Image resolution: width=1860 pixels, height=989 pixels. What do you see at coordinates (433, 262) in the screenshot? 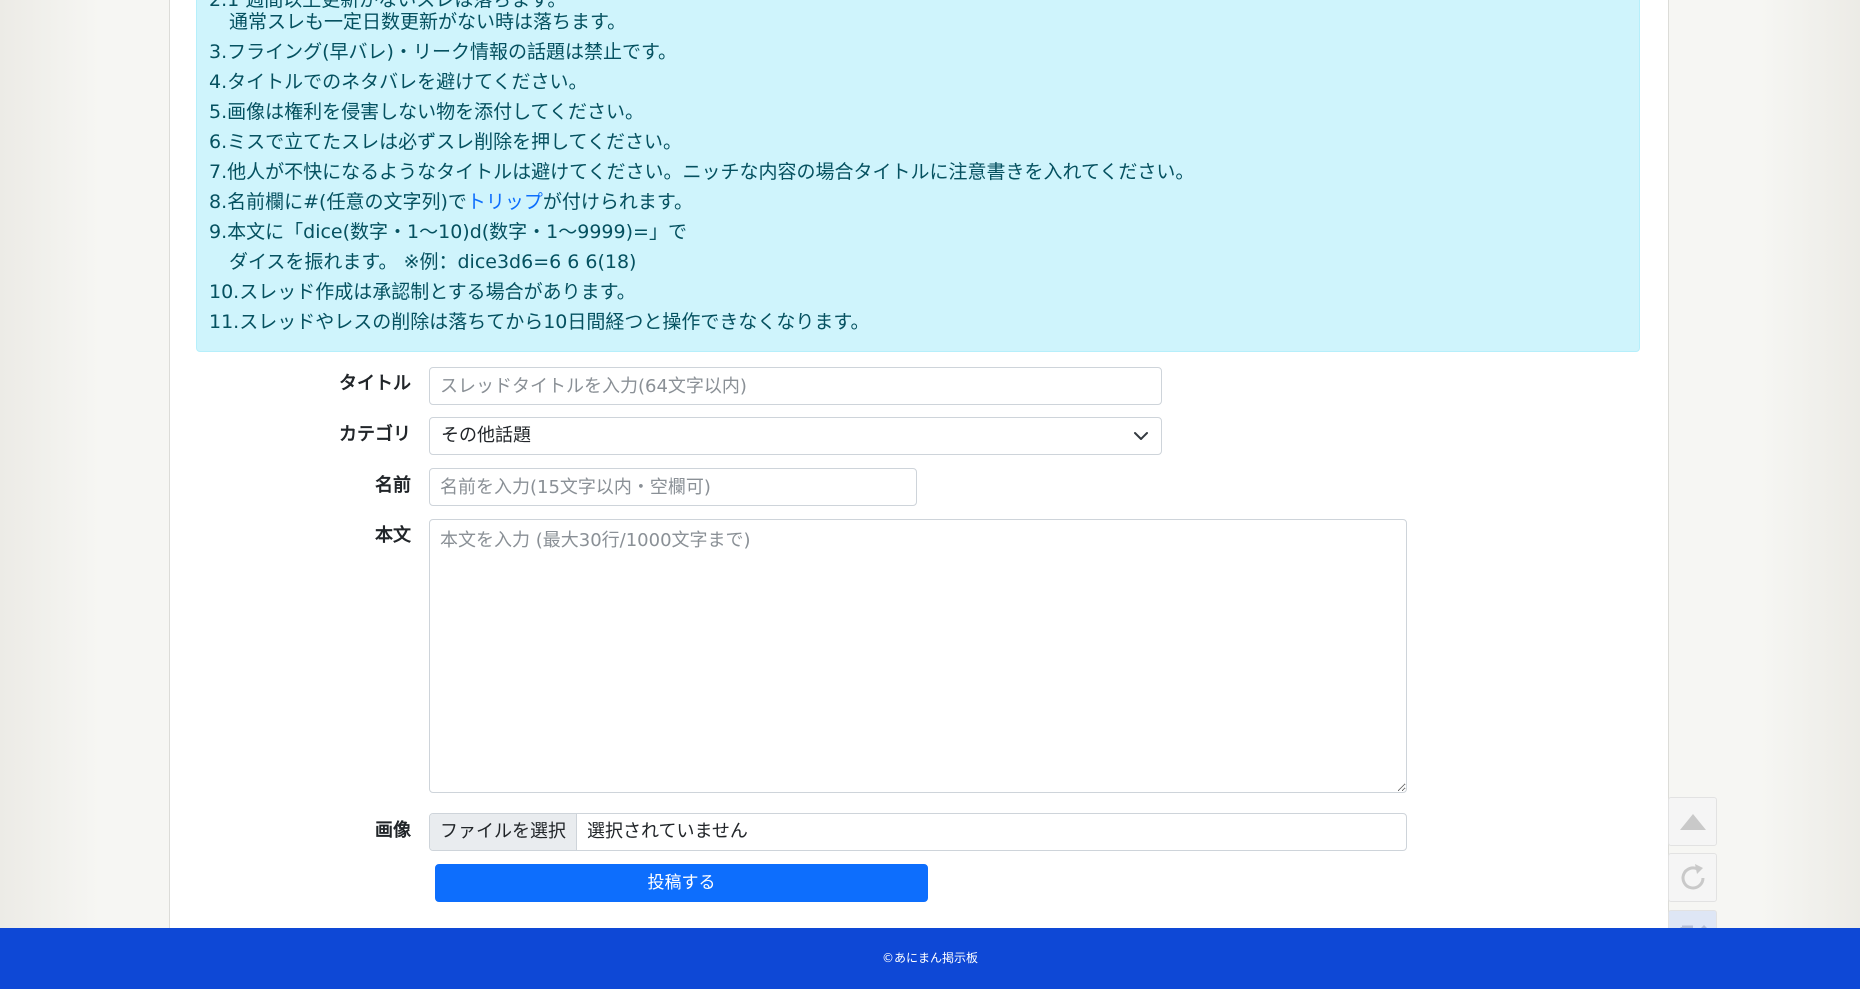
I see `rules-line-9-cont: ダイスを振れます。 ※例：dice3d6=6 6 6(18)` at bounding box center [433, 262].